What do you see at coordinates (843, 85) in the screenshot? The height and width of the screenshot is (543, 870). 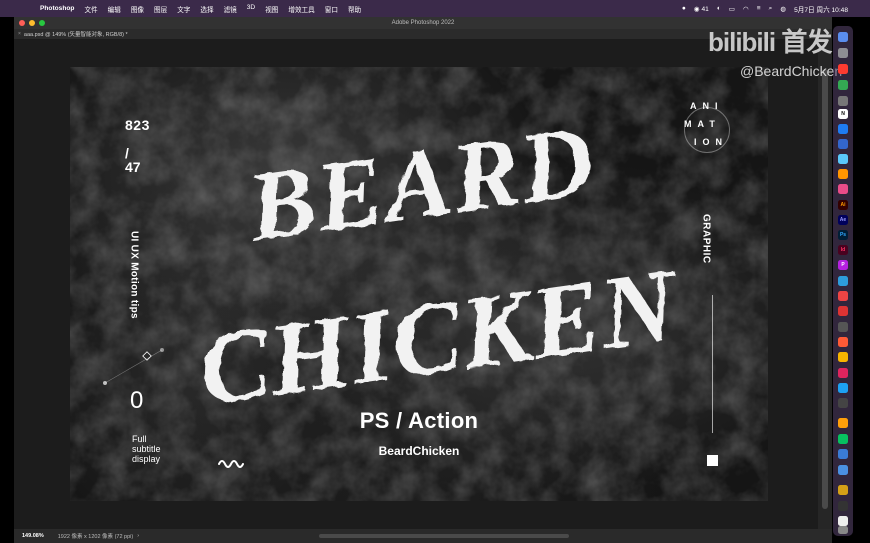 I see `chrome-icon` at bounding box center [843, 85].